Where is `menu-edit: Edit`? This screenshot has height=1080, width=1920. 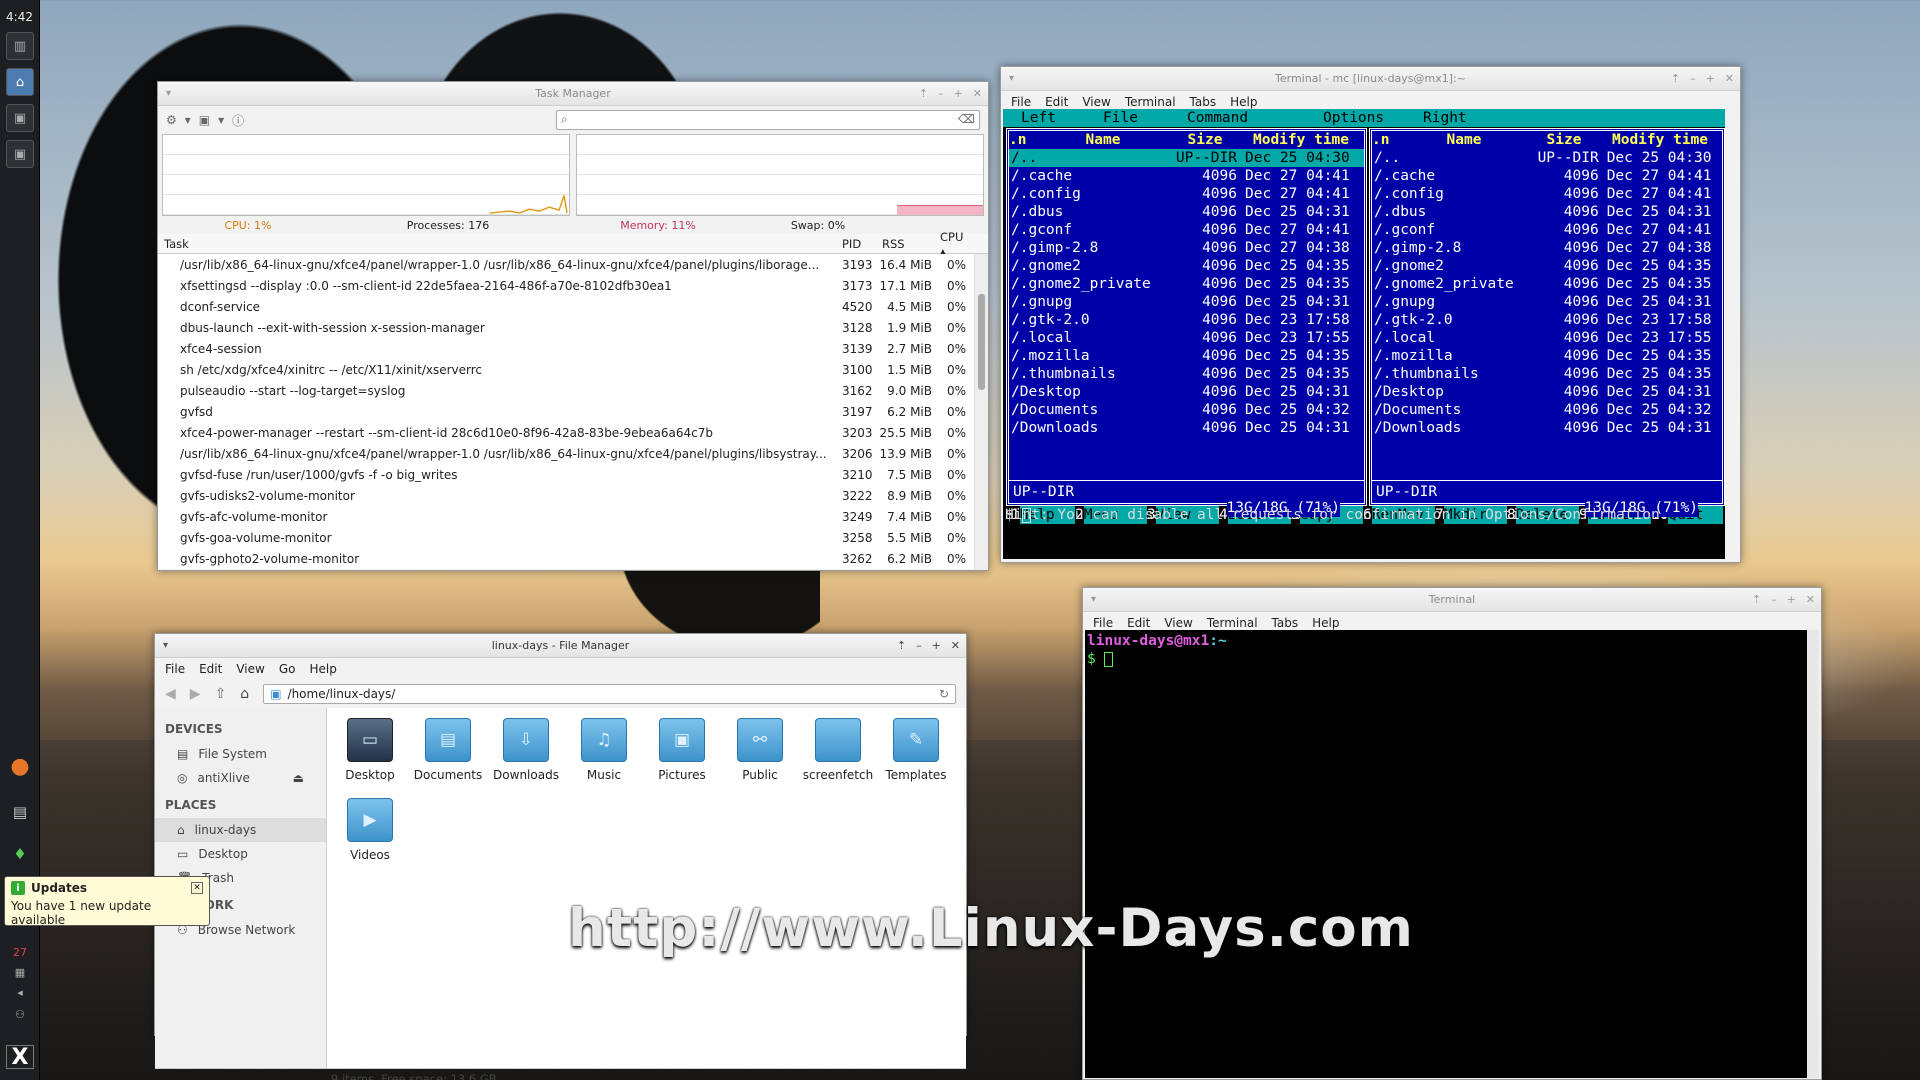
menu-edit: Edit is located at coordinates (210, 669).